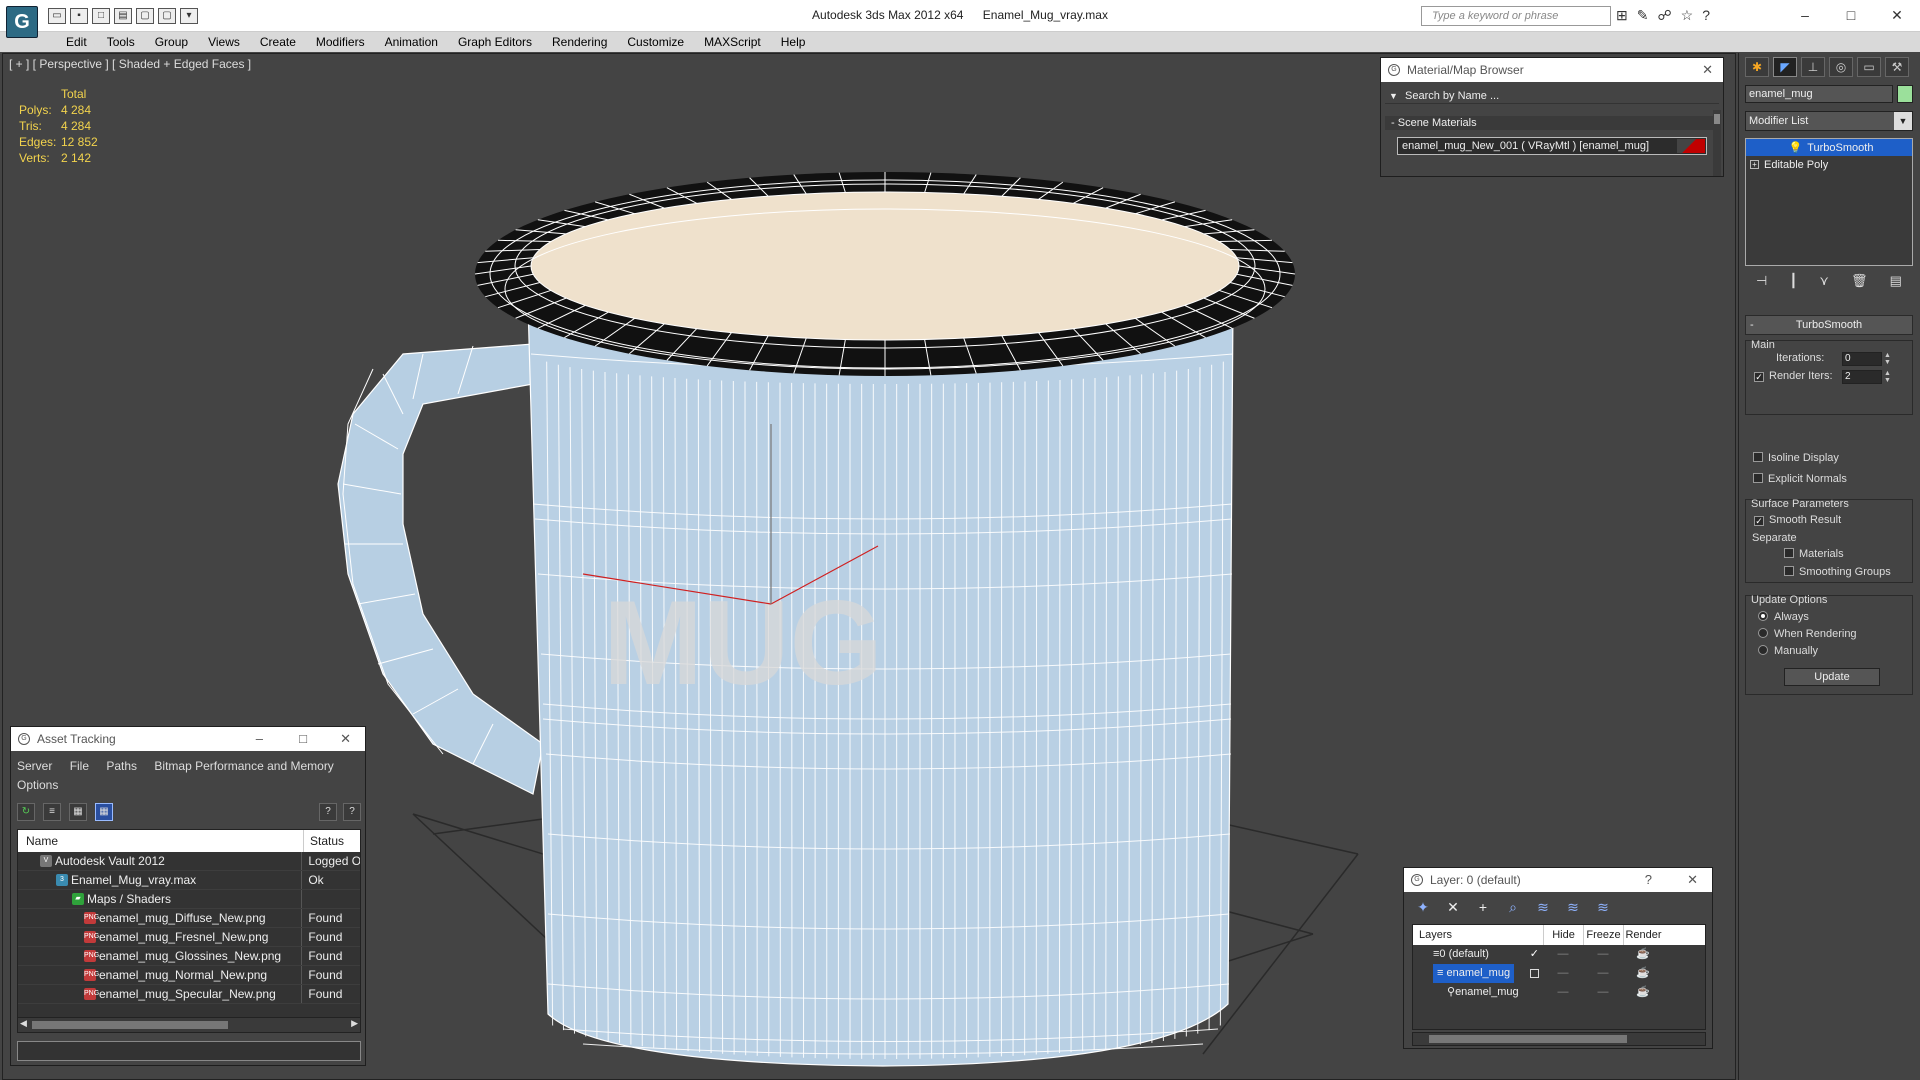 The width and height of the screenshot is (1920, 1080). I want to click on freeze-all-icon: ≋, so click(1603, 907).